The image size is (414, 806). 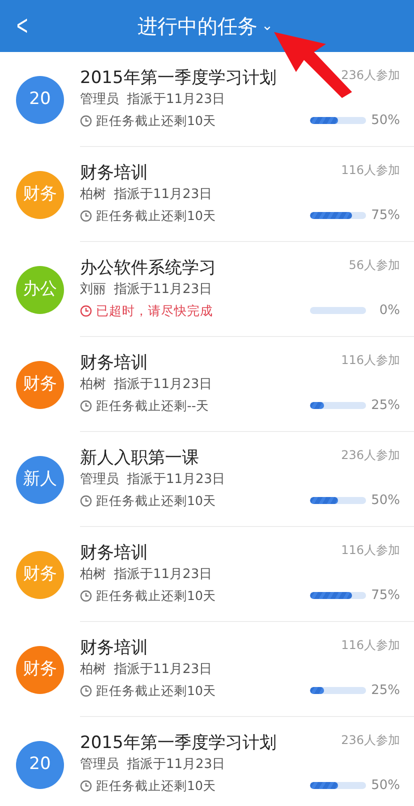 I want to click on task-title: 新人入职第一课, so click(x=140, y=458).